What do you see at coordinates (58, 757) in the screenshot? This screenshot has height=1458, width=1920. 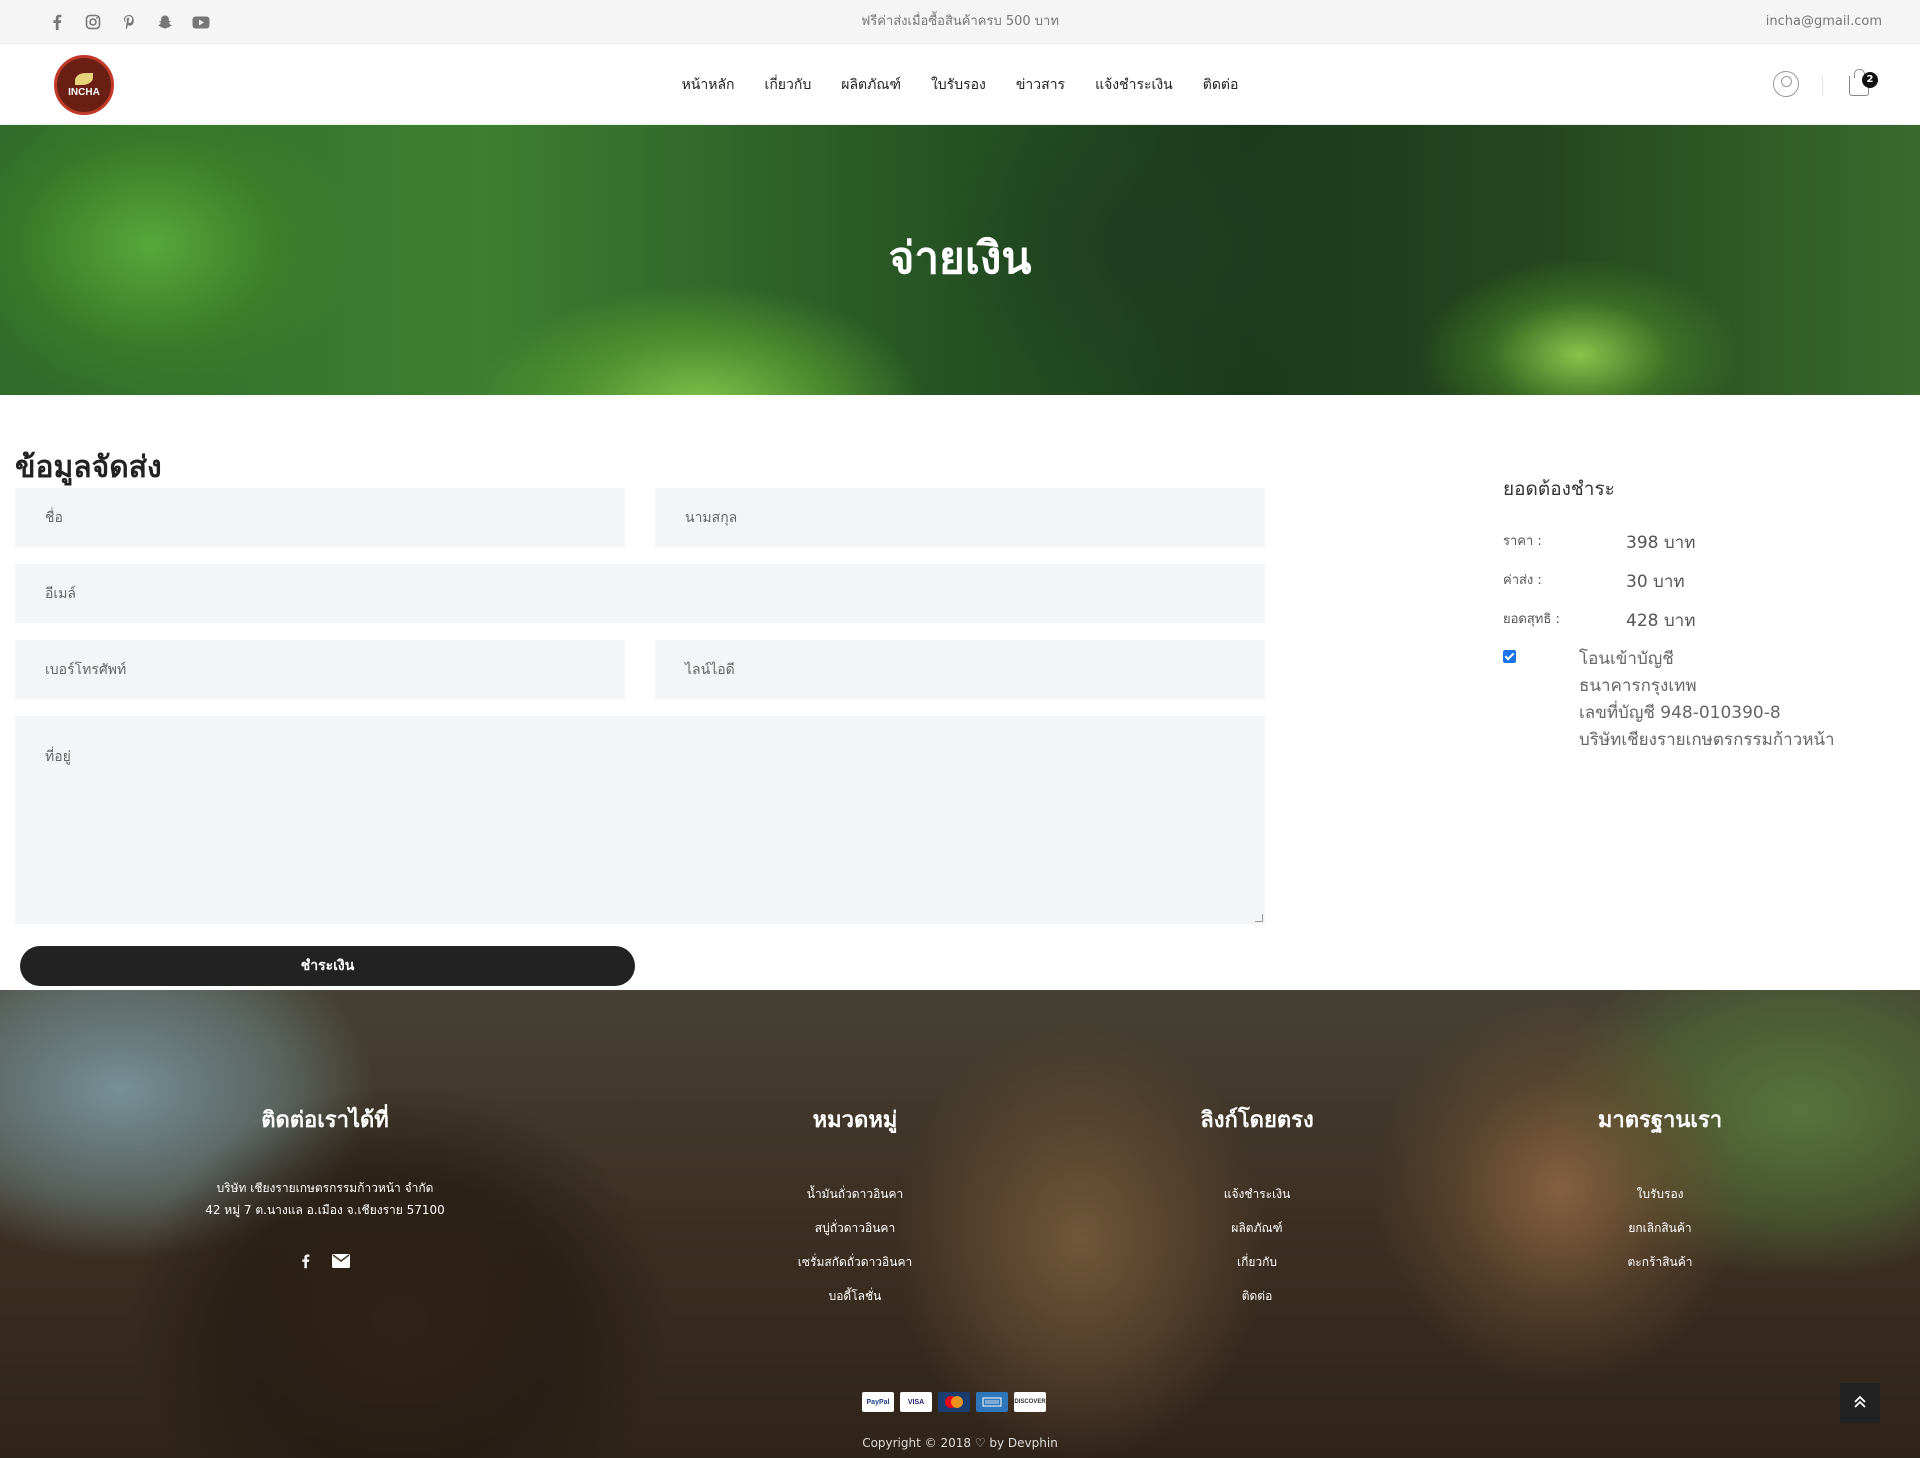 I see `address-placeholder: ที่อยู่` at bounding box center [58, 757].